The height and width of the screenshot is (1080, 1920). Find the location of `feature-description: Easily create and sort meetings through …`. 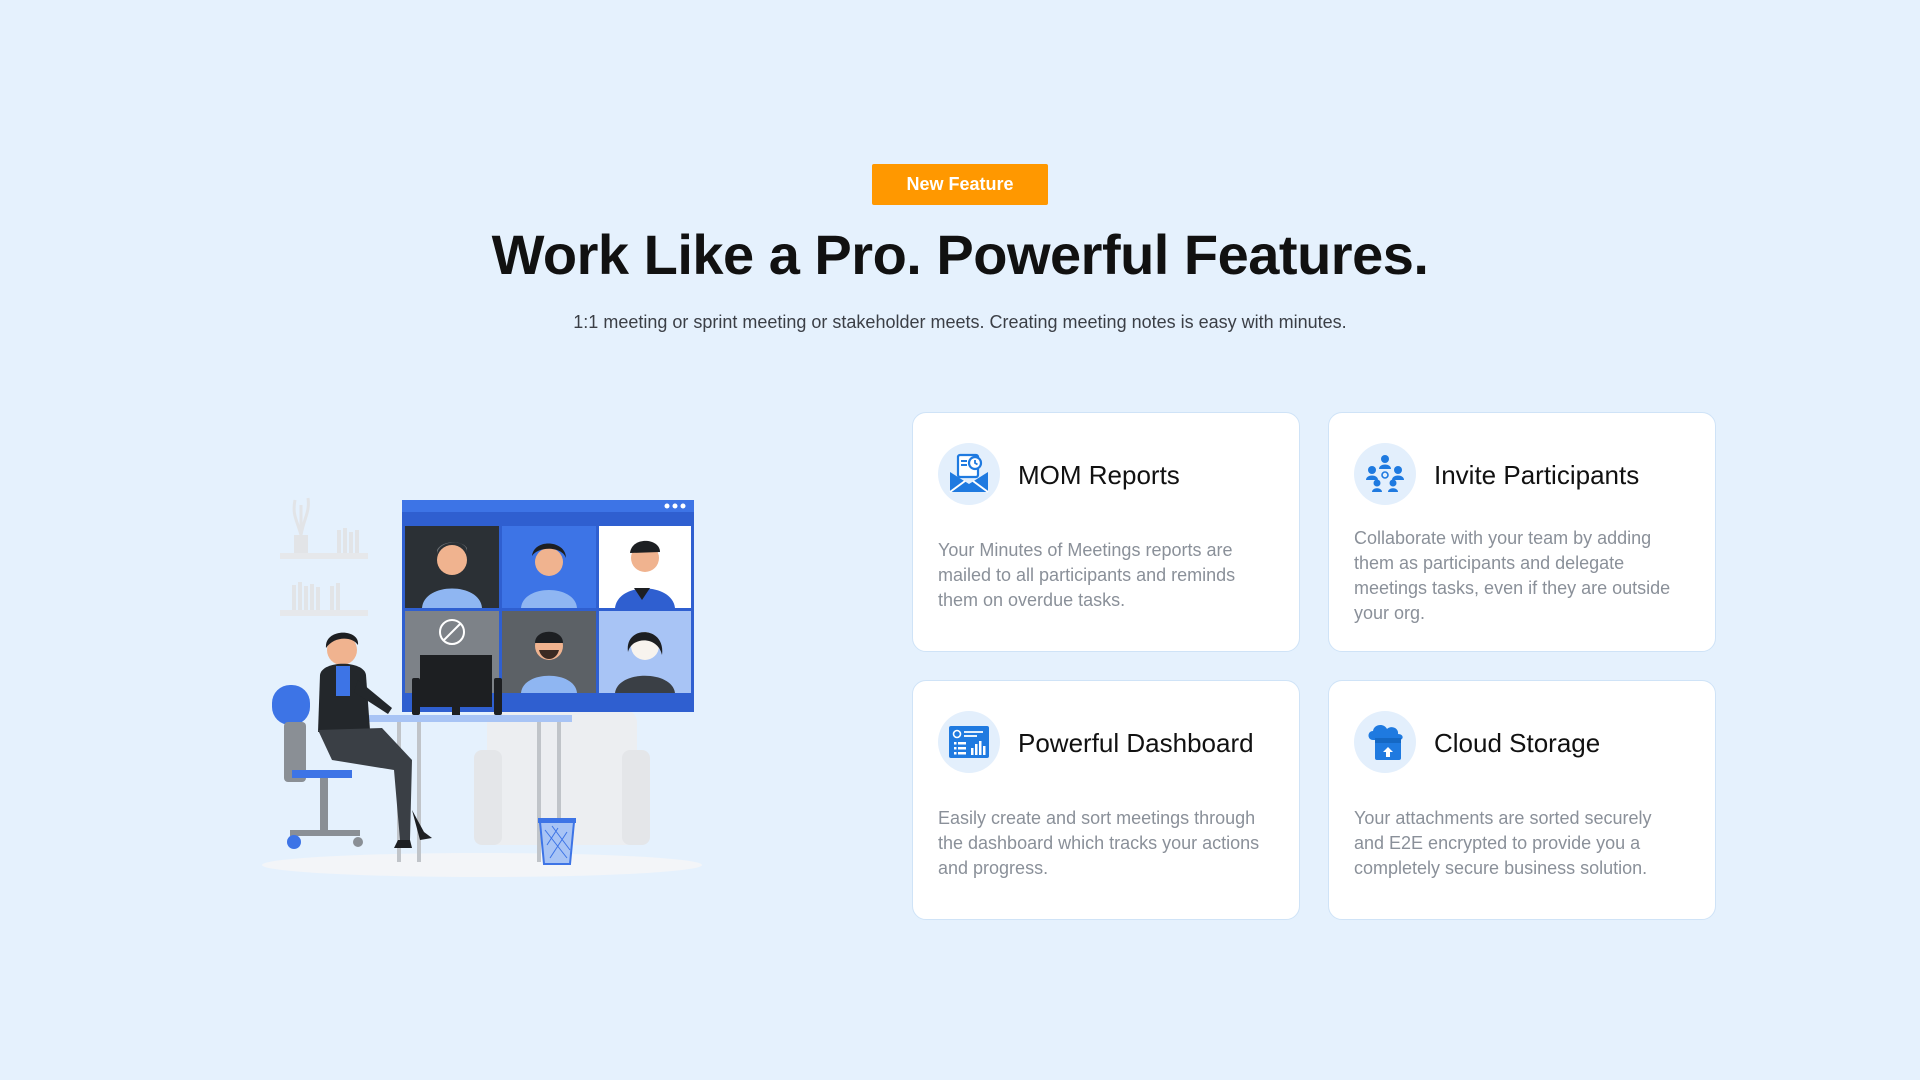

feature-description: Easily create and sort meetings through … is located at coordinates (1099, 843).